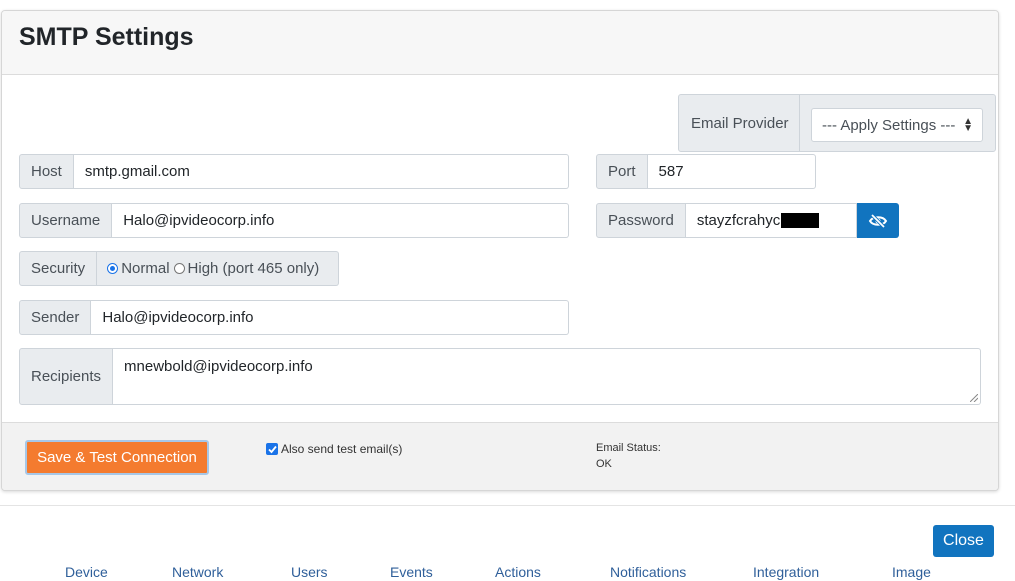 This screenshot has width=1015, height=581. Describe the element at coordinates (547, 376) in the screenshot. I see `recipients-textarea: mnewbold@ipvideocorp.info` at that location.